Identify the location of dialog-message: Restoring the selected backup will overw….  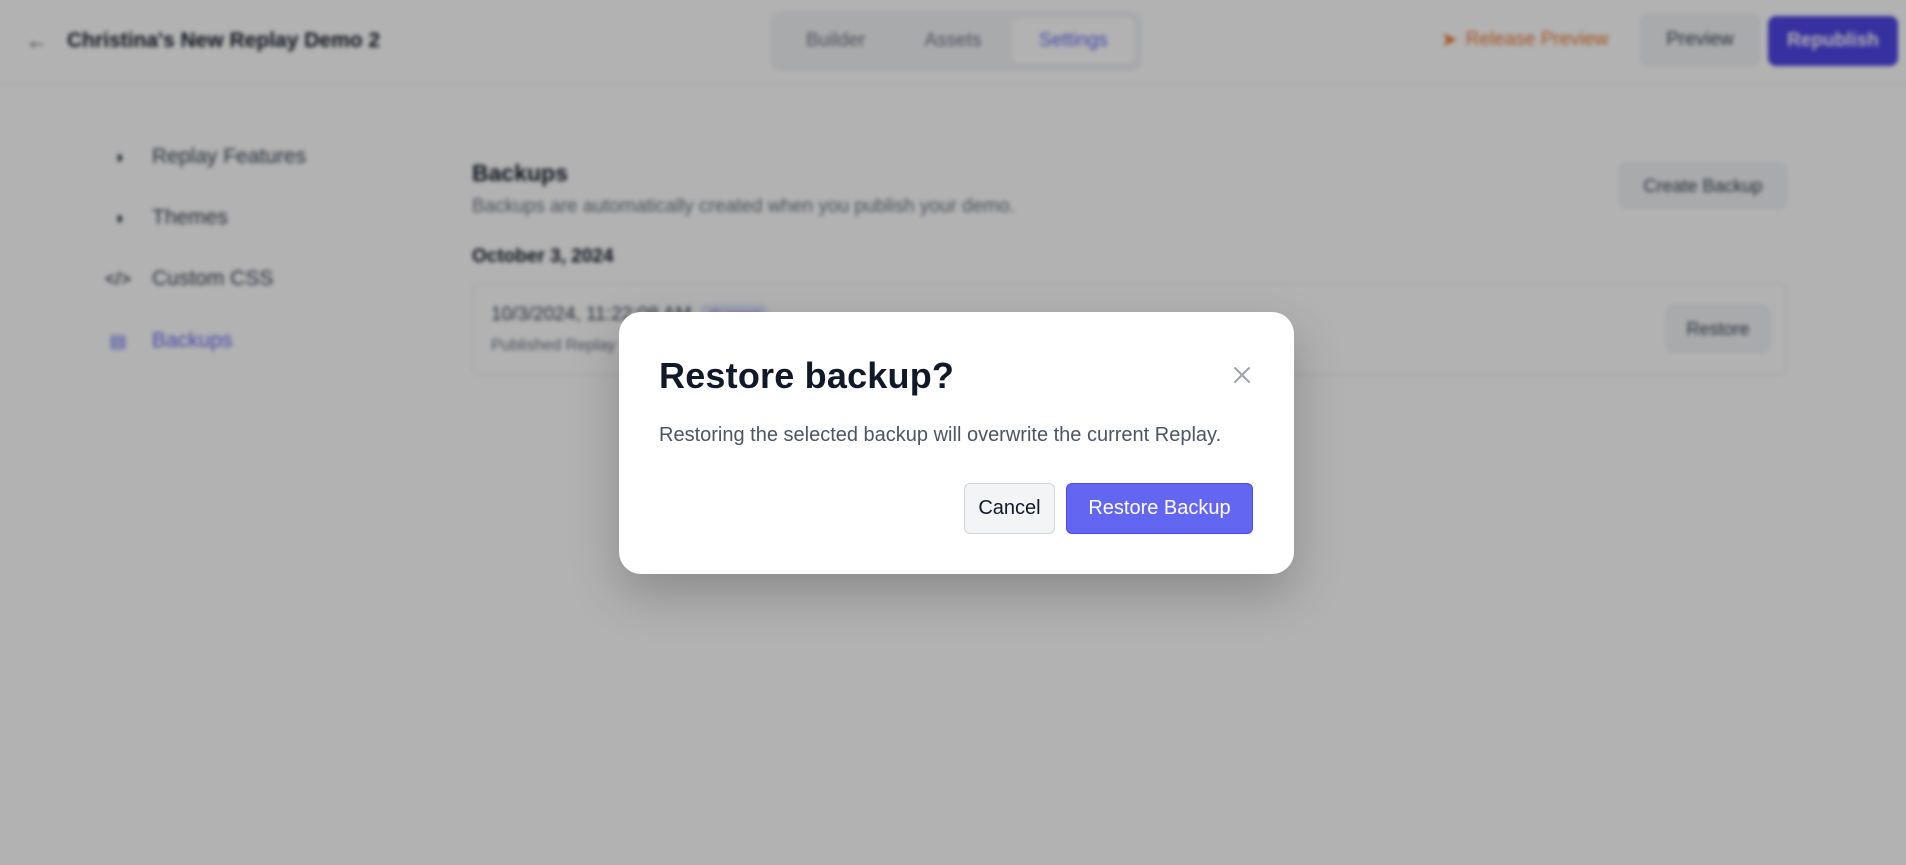
(940, 435).